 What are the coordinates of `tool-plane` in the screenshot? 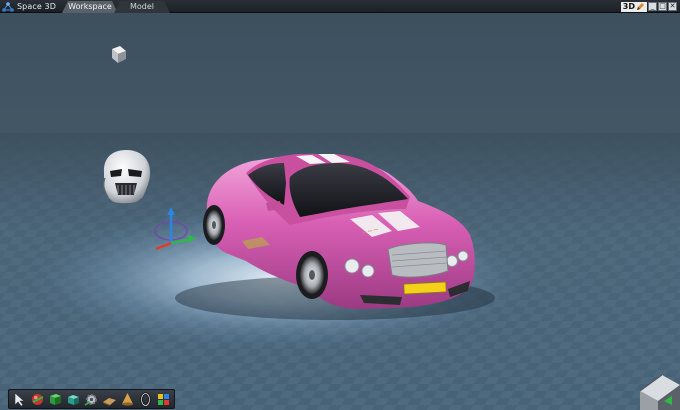 It's located at (109, 399).